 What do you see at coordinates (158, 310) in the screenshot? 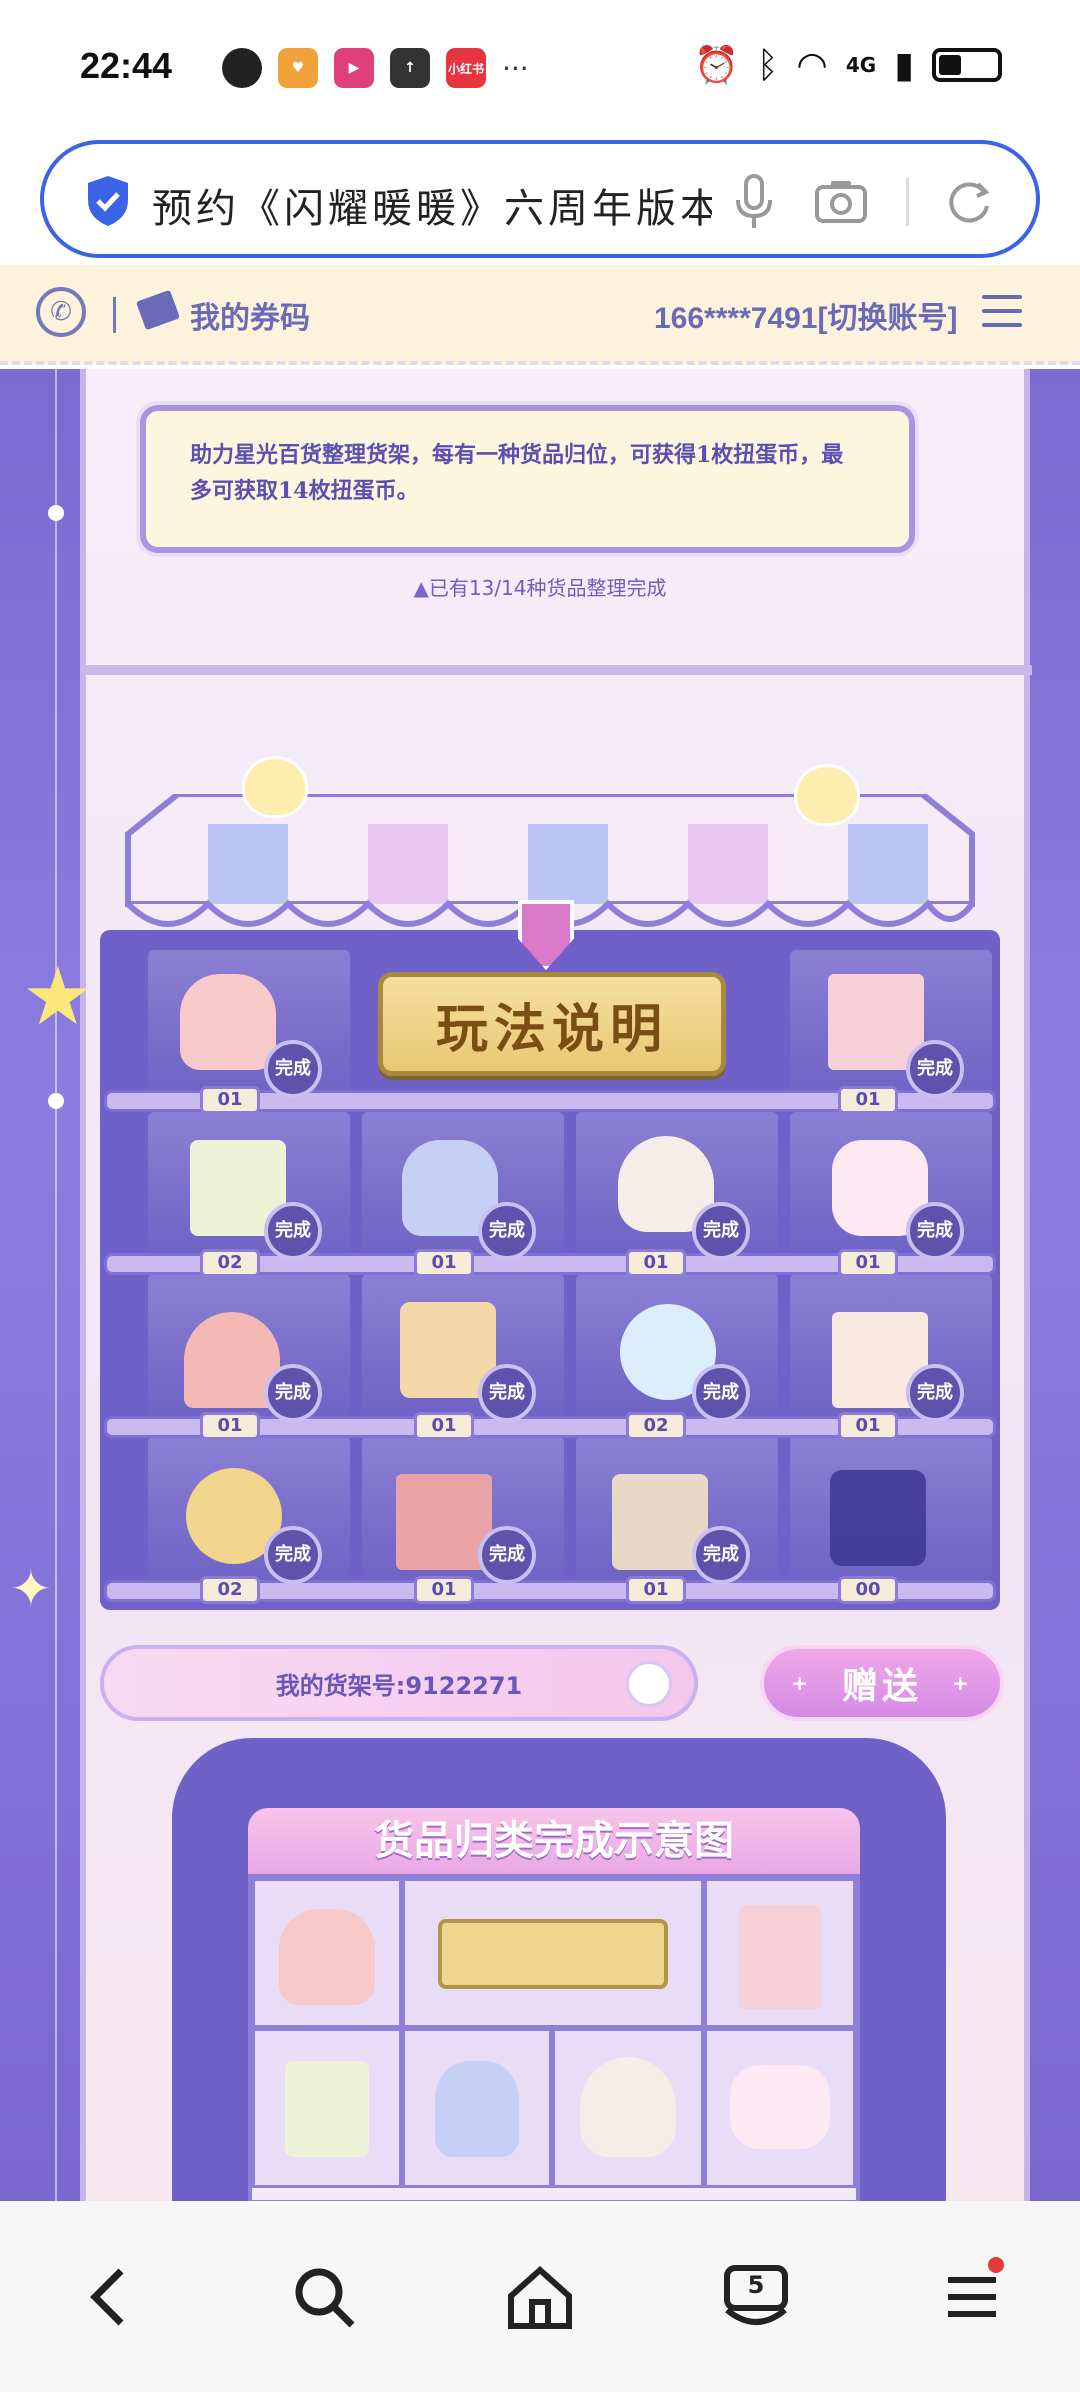
I see `coupon-icon` at bounding box center [158, 310].